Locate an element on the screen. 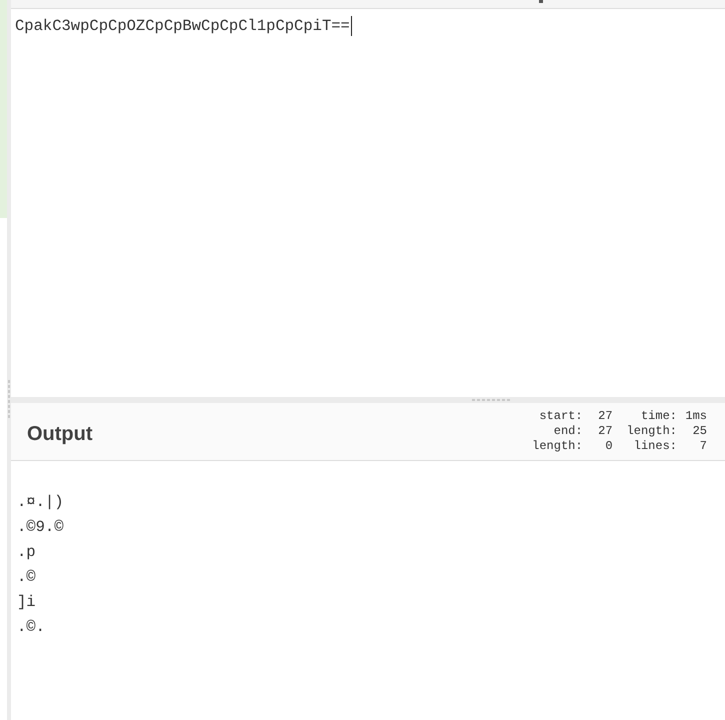 The height and width of the screenshot is (720, 725). text-cursor-icon is located at coordinates (351, 26).